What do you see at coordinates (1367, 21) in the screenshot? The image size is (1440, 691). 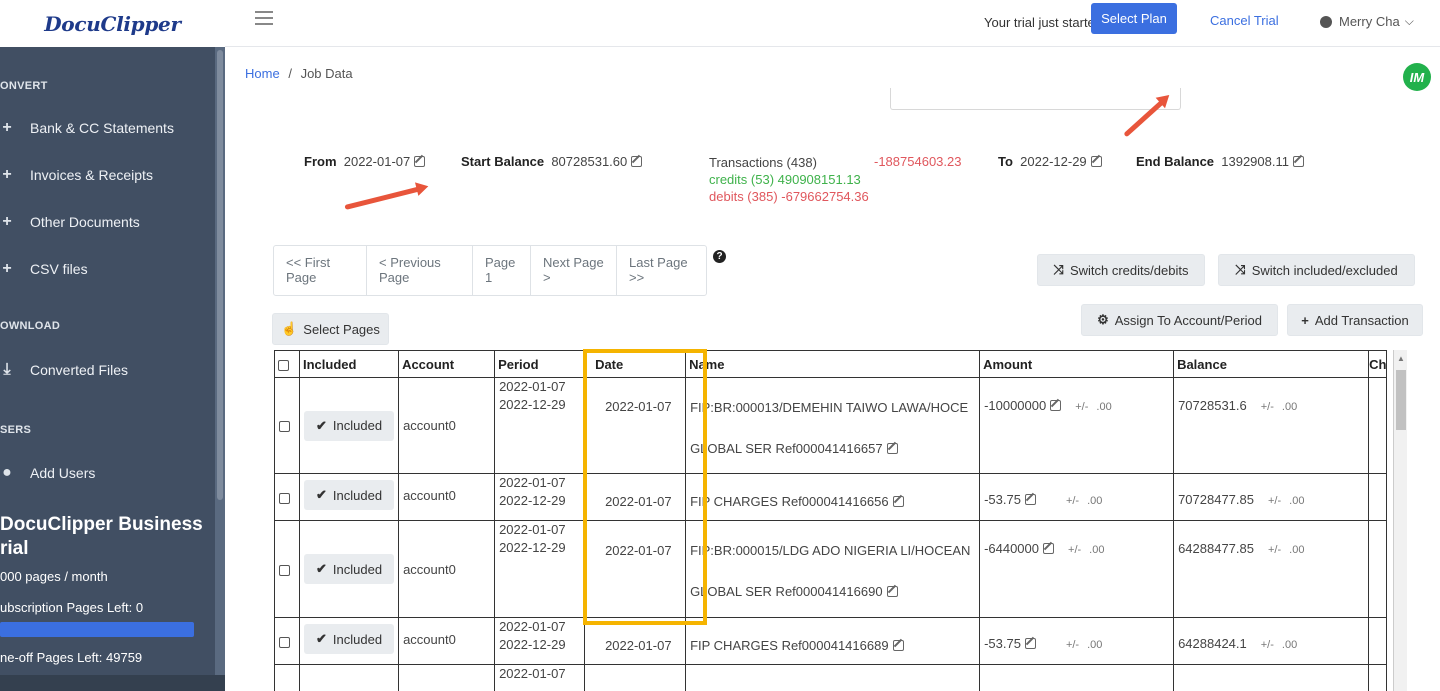 I see `user-menu: Merry Cha ⌵` at bounding box center [1367, 21].